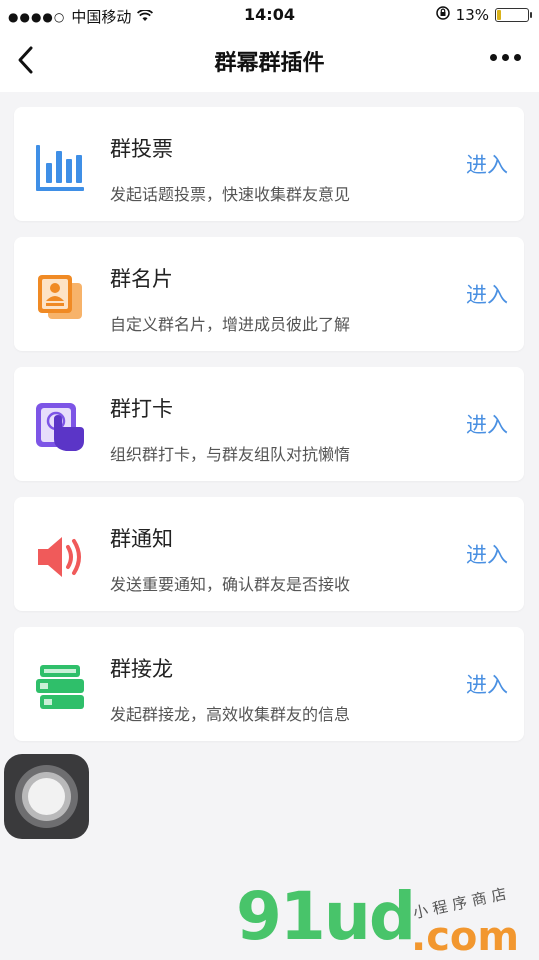  What do you see at coordinates (442, 15) in the screenshot?
I see `orientation-lock-icon` at bounding box center [442, 15].